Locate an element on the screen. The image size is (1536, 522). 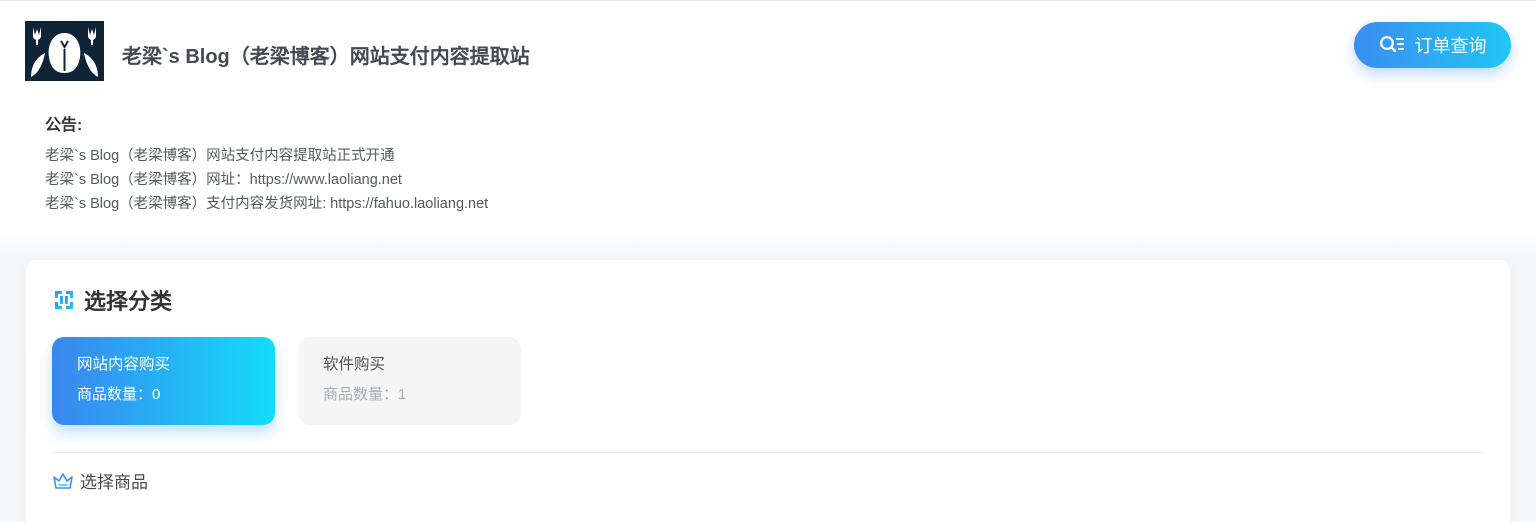
announcement-line: 老梁`s Blog（老梁博客）网站支付内容提取站正式开通 is located at coordinates (220, 156).